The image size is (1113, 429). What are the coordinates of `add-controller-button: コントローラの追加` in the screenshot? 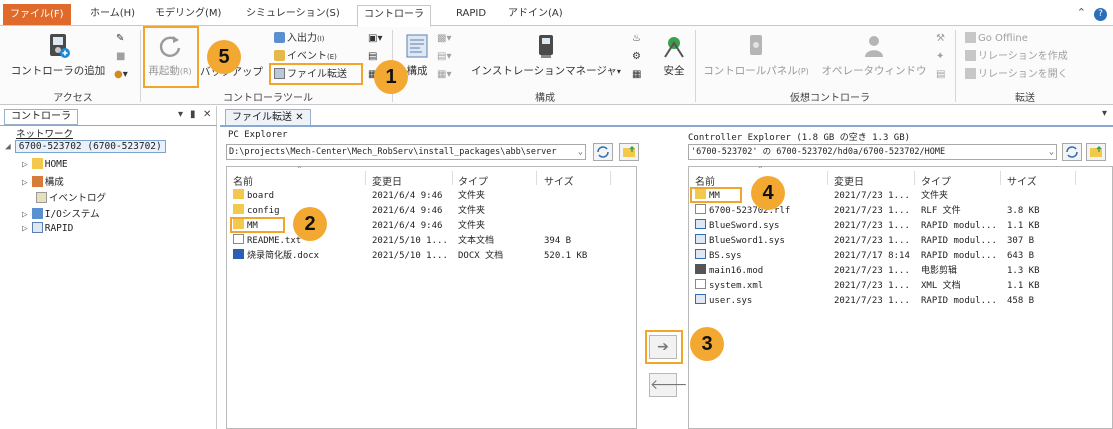 It's located at (58, 55).